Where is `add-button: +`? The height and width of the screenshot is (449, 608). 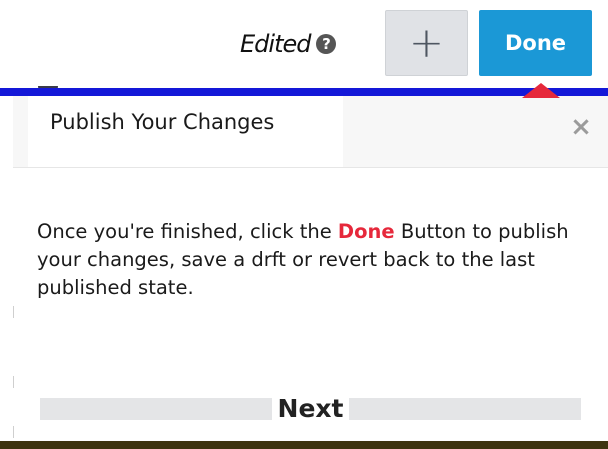
add-button: + is located at coordinates (426, 43).